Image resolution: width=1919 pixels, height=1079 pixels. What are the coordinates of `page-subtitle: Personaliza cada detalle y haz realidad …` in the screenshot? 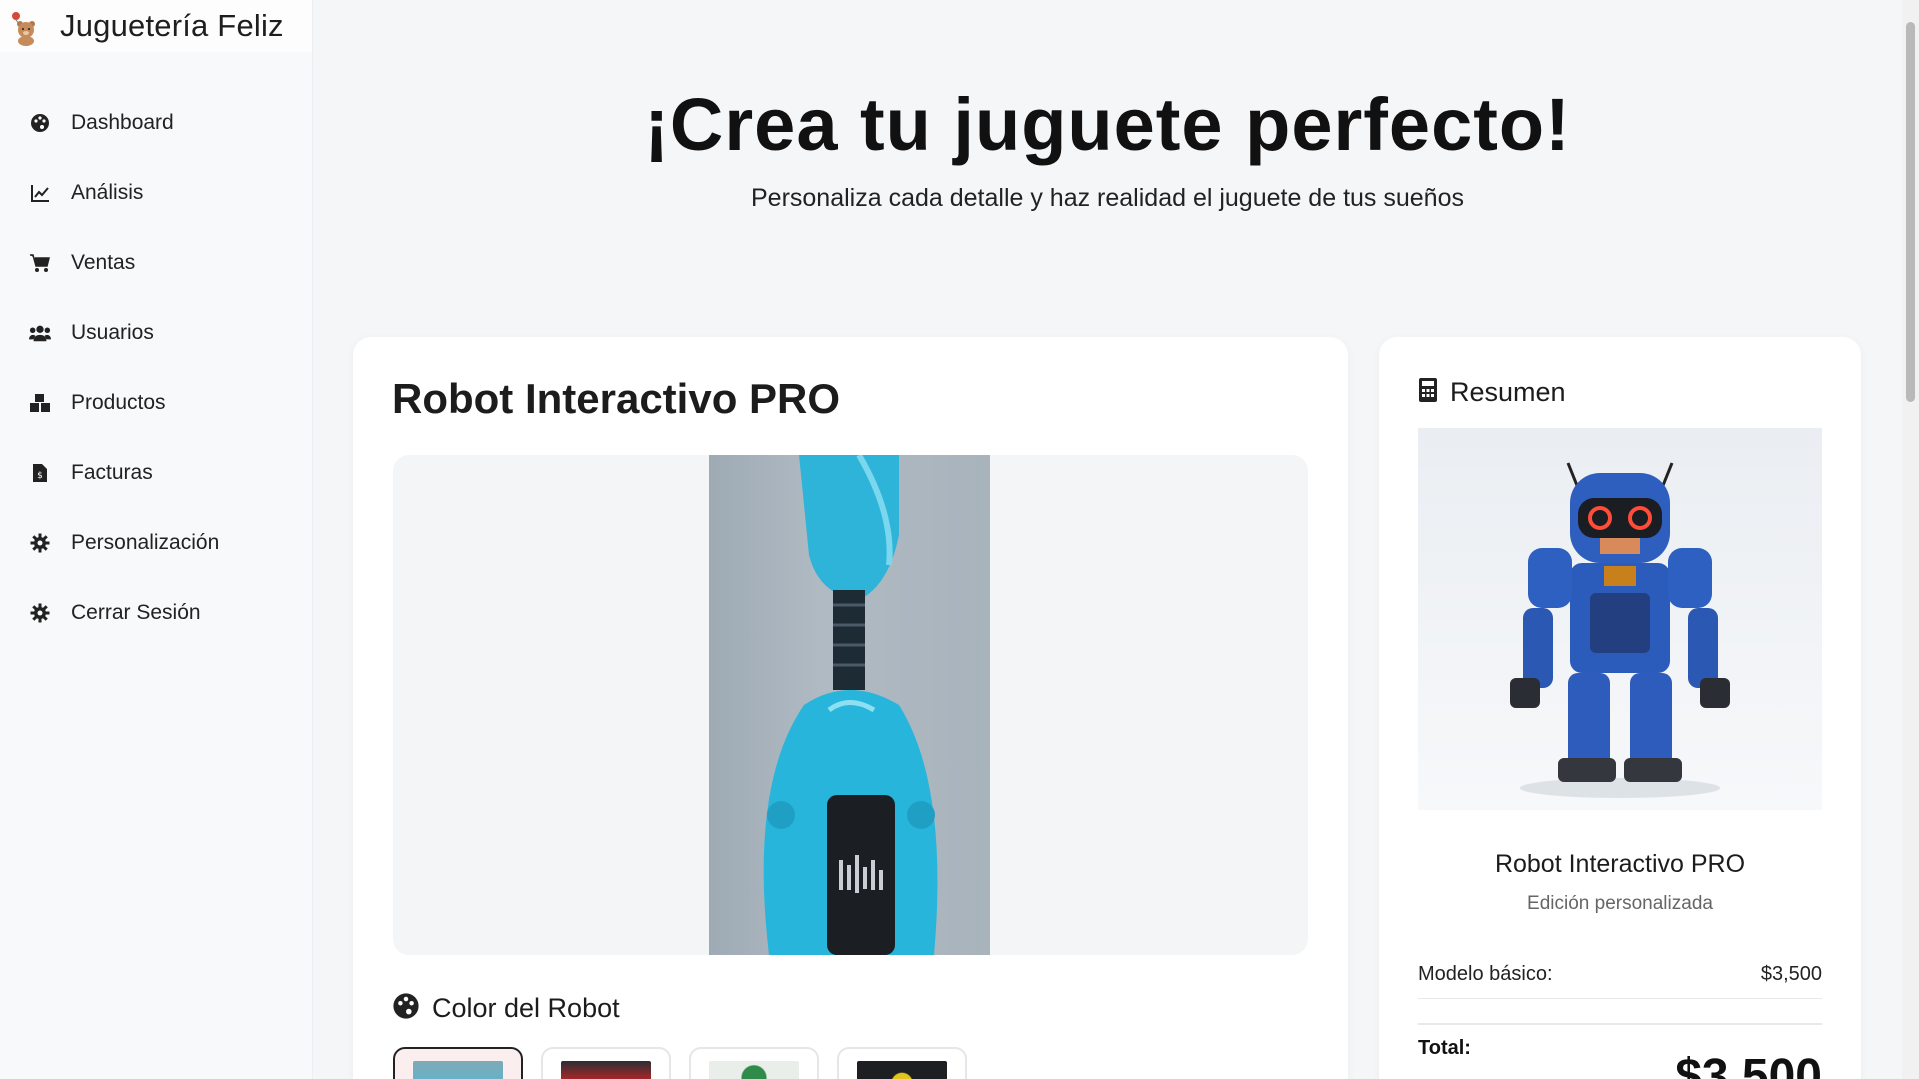 It's located at (1107, 198).